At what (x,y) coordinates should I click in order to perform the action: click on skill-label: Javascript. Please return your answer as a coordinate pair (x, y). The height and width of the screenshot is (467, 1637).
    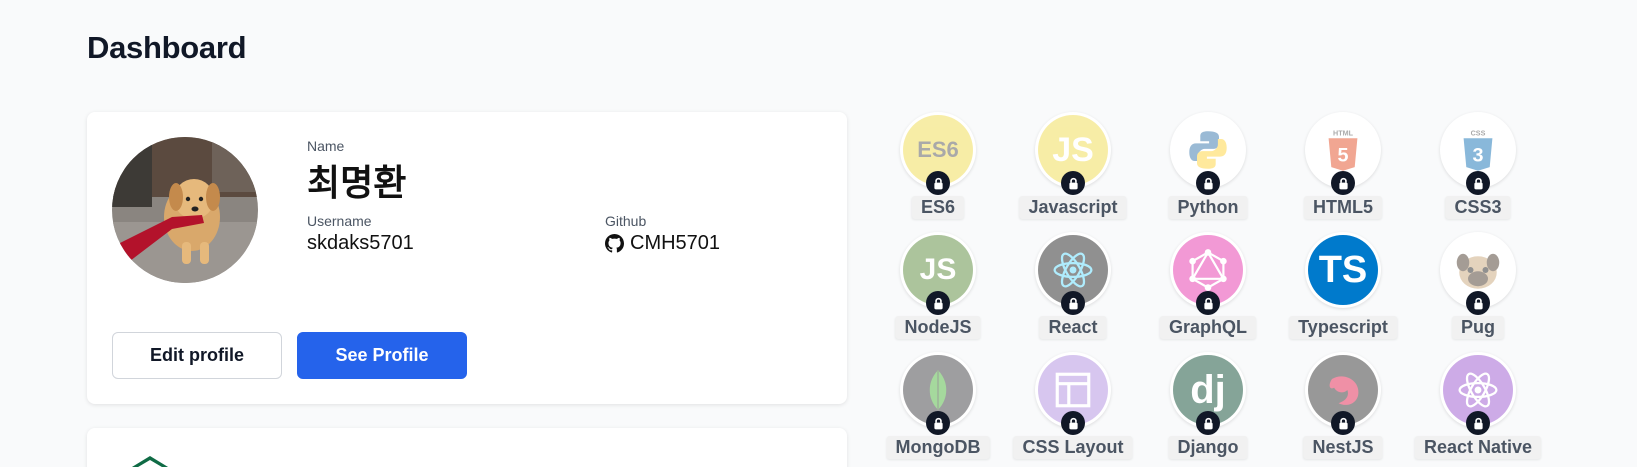
    Looking at the image, I should click on (1073, 207).